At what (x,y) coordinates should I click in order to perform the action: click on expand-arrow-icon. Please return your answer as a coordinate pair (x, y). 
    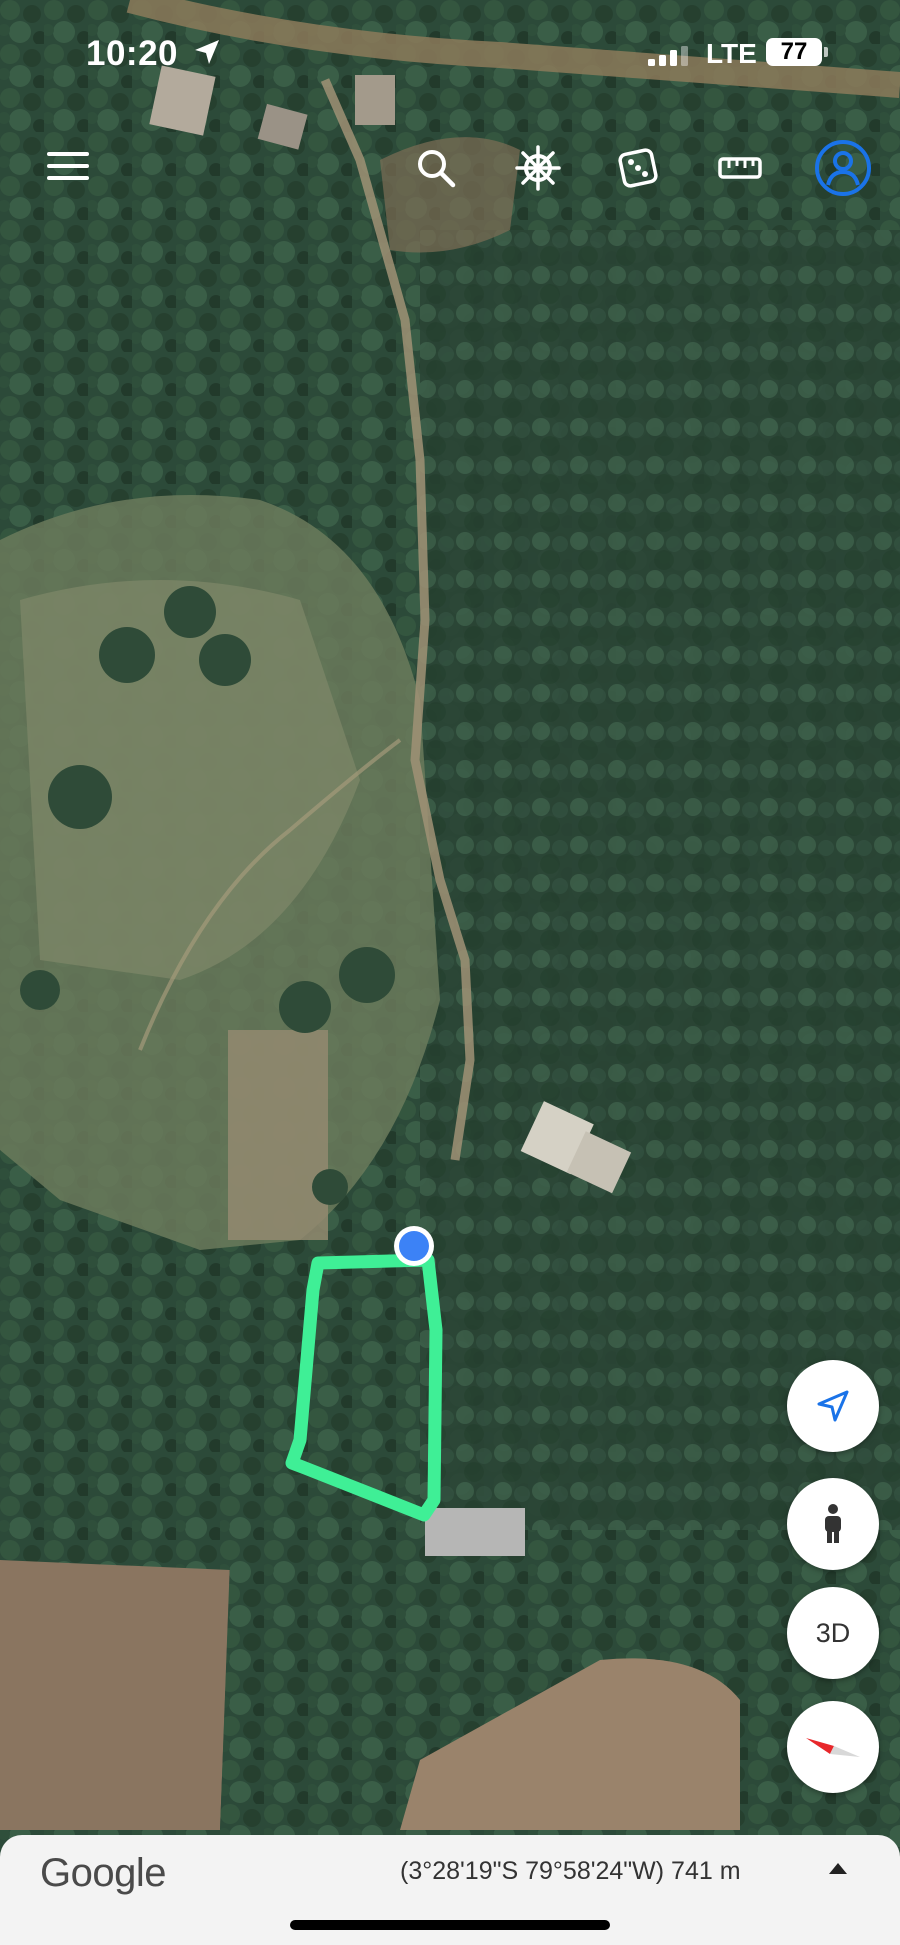
    Looking at the image, I should click on (838, 1868).